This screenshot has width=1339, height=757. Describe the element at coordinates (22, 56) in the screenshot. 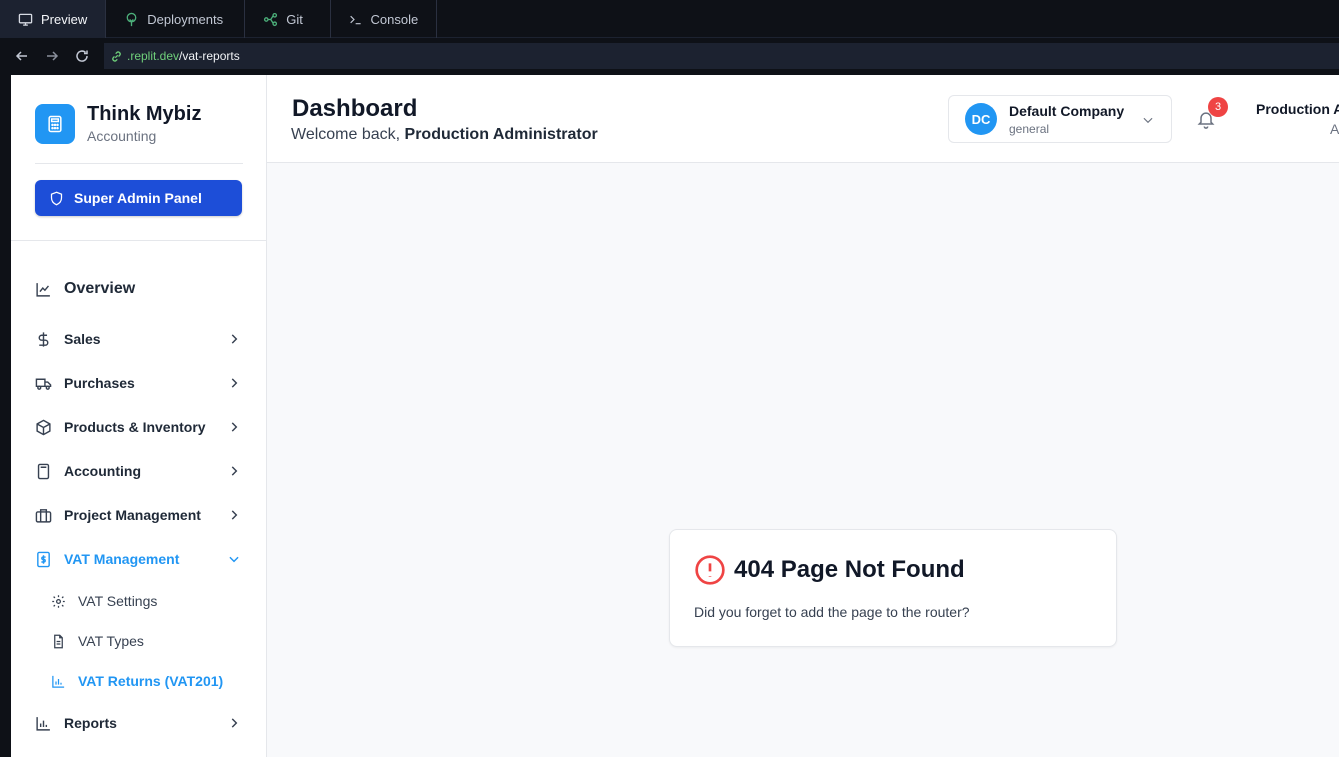

I see `back-arrow-icon` at that location.